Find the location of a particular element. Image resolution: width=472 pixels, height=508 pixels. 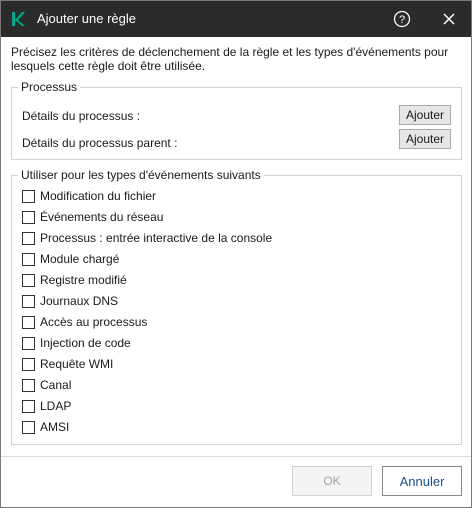

event-type-label: Accès au processus is located at coordinates (94, 322).